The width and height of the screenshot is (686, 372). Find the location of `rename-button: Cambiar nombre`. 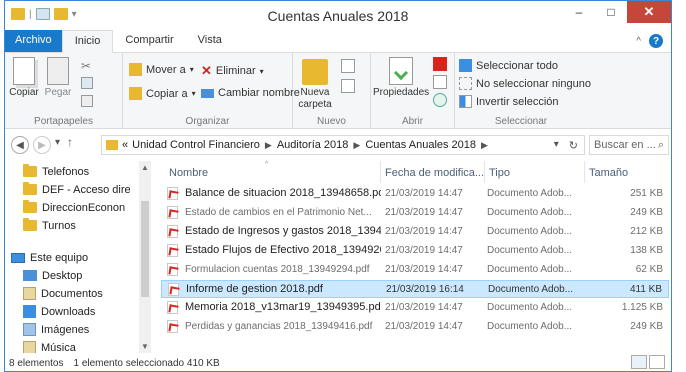

rename-button: Cambiar nombre is located at coordinates (250, 93).